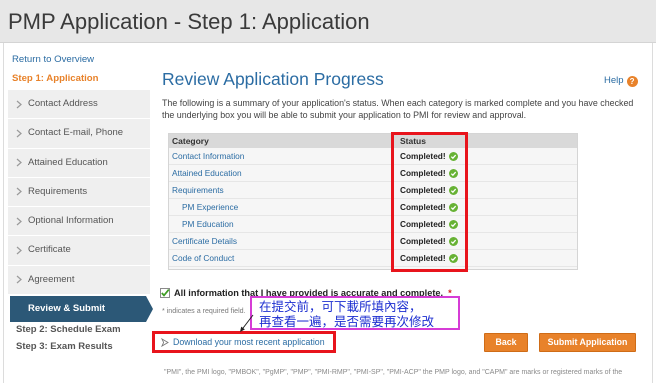  Describe the element at coordinates (58, 191) in the screenshot. I see `sidebar-item-label: Requirements` at that location.